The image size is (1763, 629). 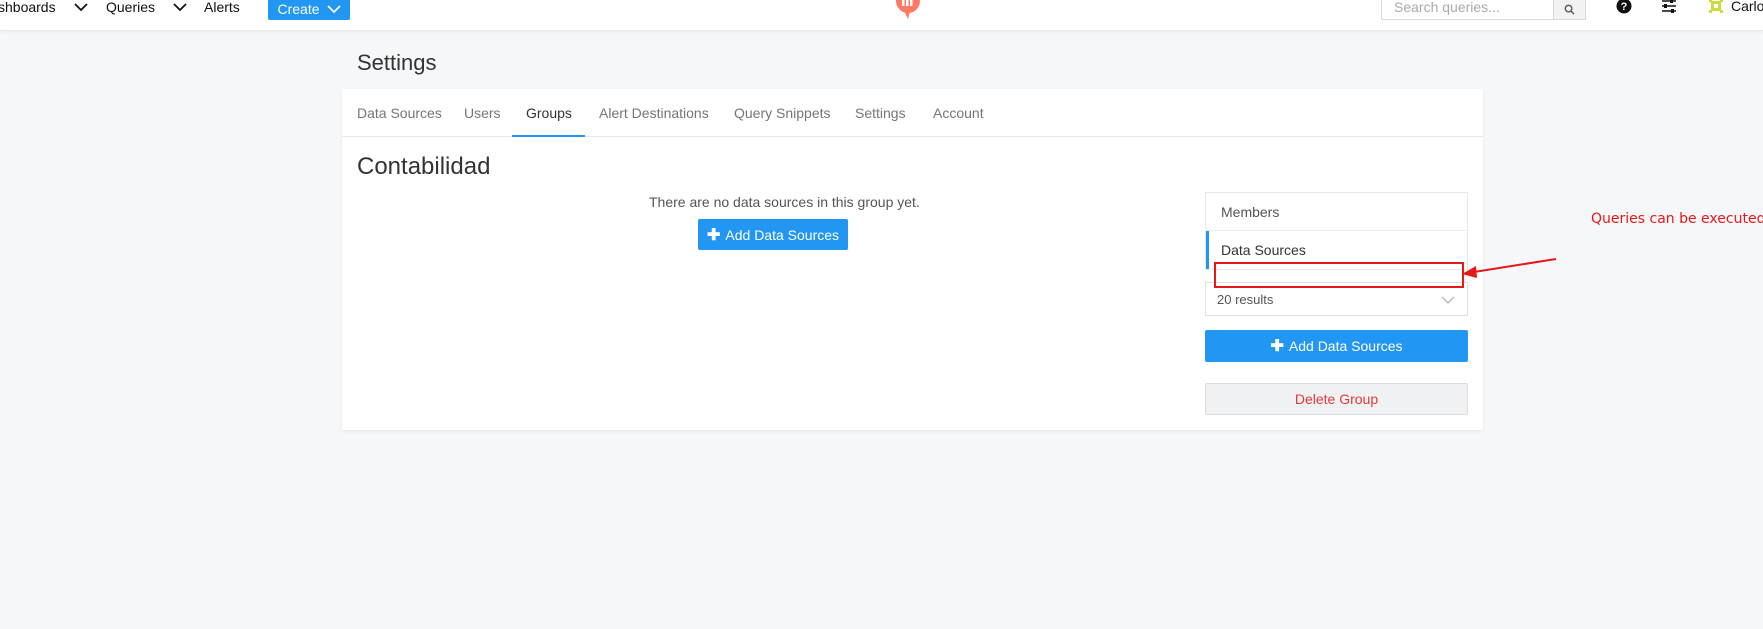 What do you see at coordinates (1716, 6) in the screenshot?
I see `avatar-icon` at bounding box center [1716, 6].